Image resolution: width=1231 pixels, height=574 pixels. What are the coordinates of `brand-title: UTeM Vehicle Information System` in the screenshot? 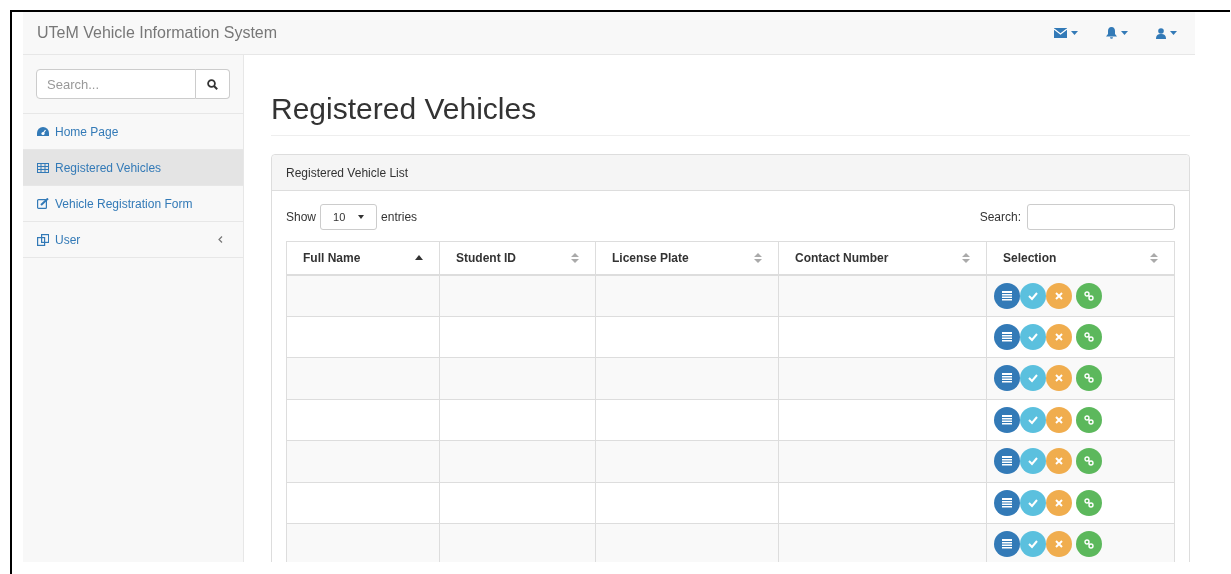 It's located at (157, 33).